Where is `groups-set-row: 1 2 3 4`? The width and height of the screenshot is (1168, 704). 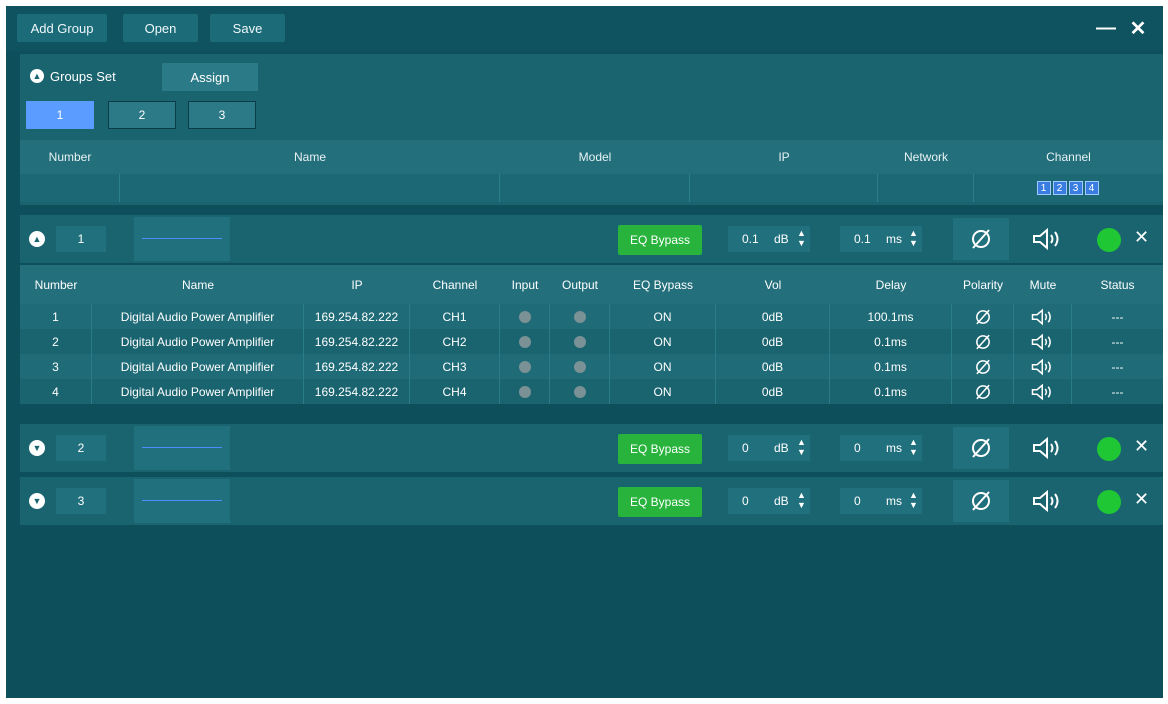
groups-set-row: 1 2 3 4 is located at coordinates (591, 188).